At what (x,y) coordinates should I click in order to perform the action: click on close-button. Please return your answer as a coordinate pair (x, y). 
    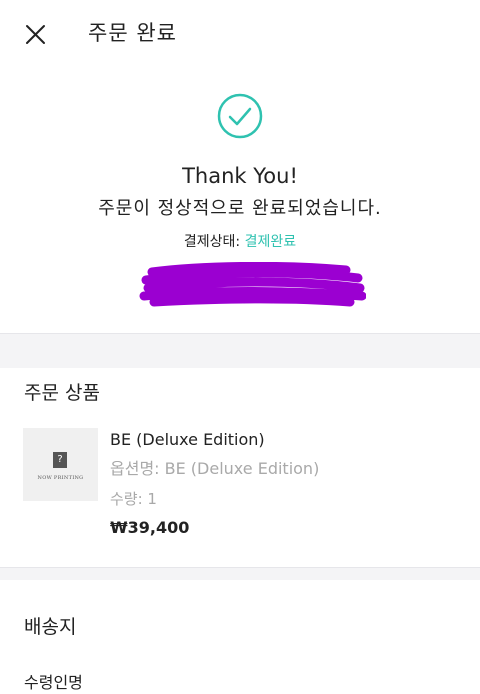
    Looking at the image, I should click on (35, 35).